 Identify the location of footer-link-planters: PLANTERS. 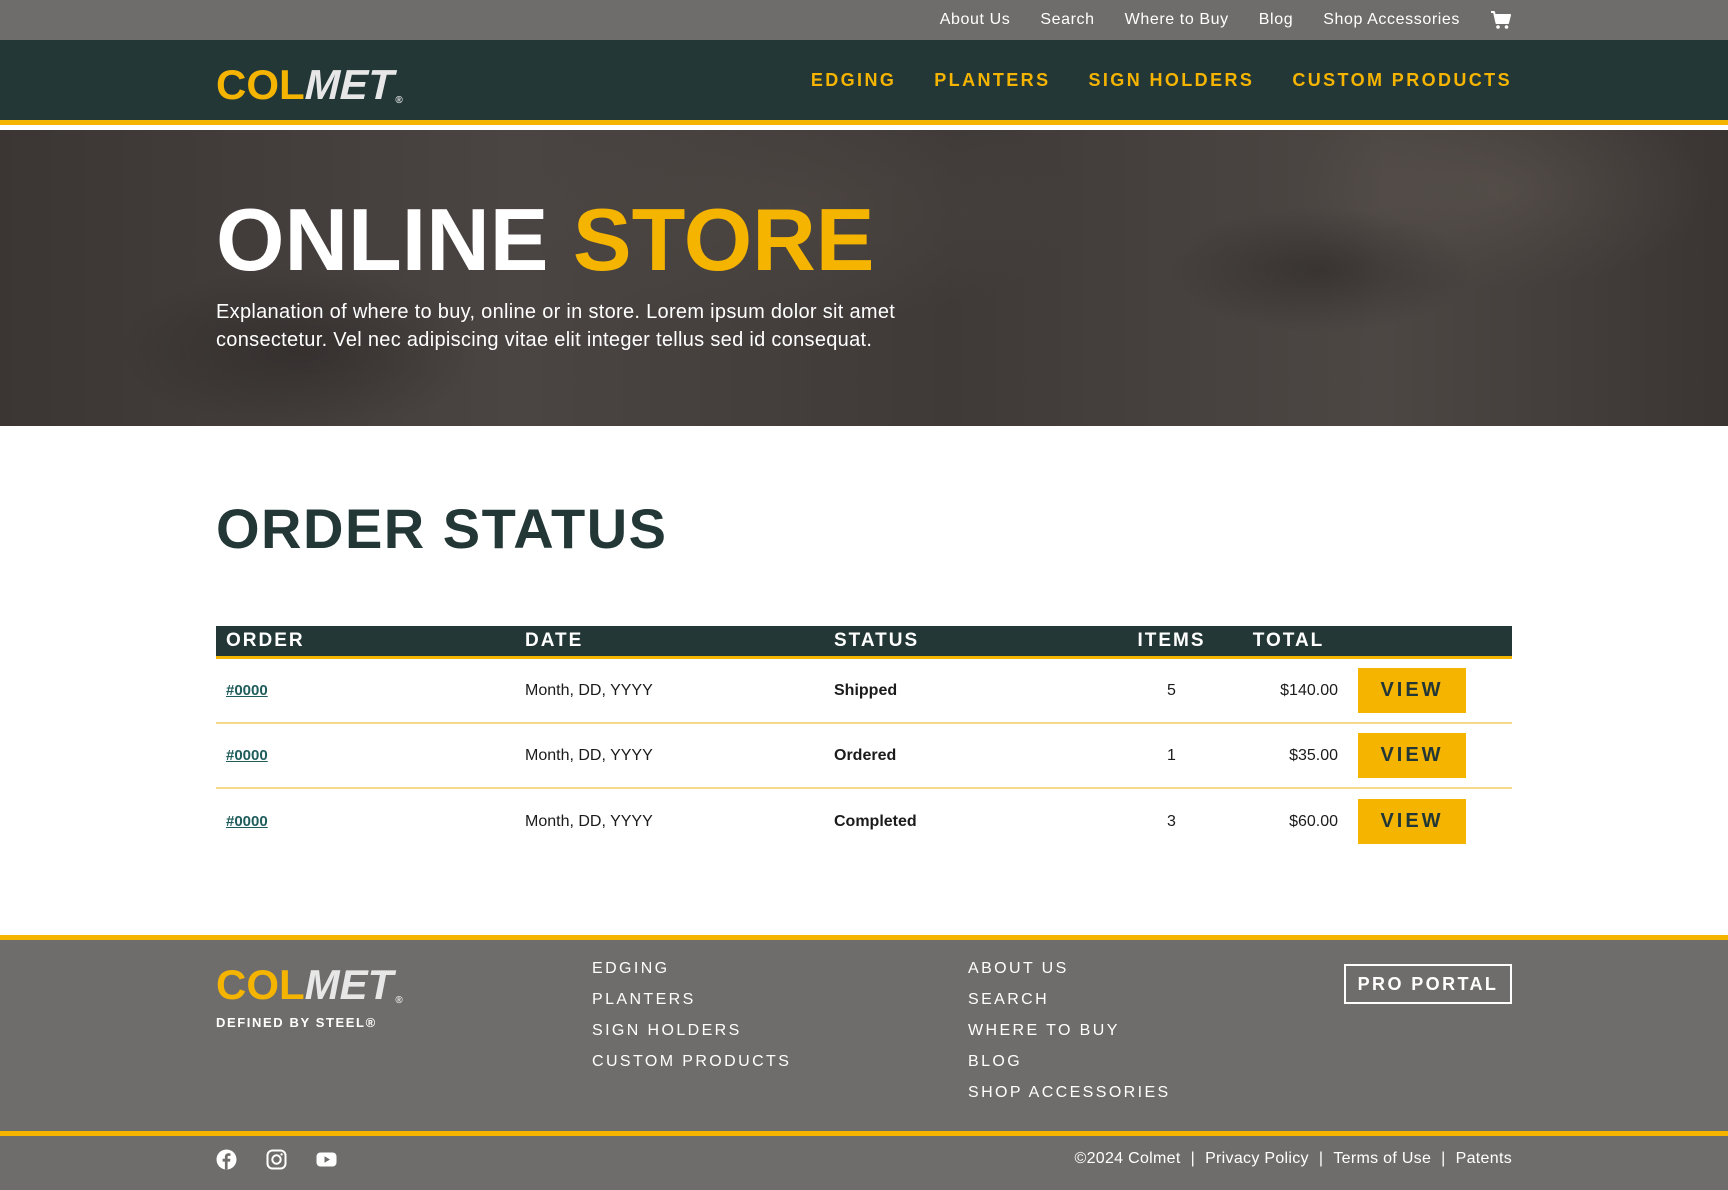
(691, 999).